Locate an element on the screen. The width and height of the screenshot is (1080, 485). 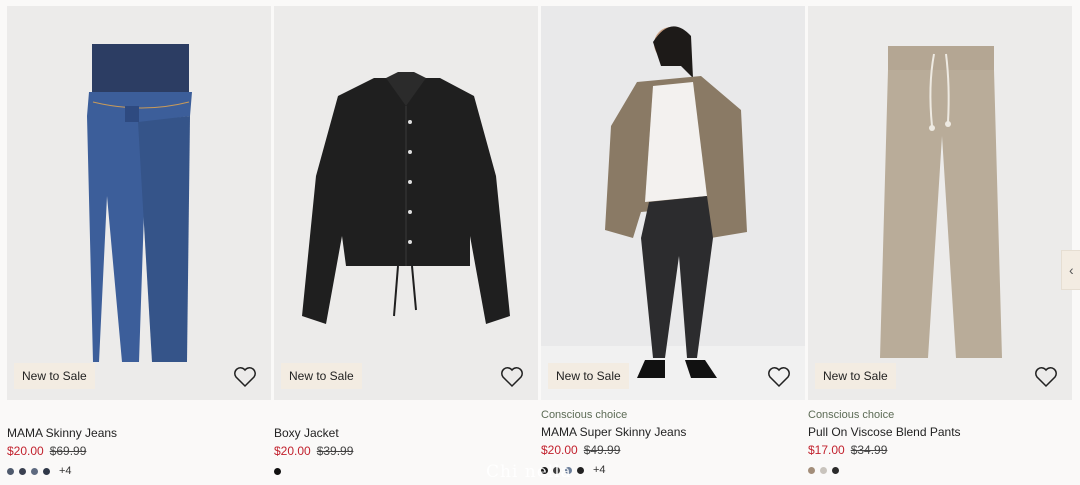
price-row: $17.00 $34.99 is located at coordinates (940, 450).